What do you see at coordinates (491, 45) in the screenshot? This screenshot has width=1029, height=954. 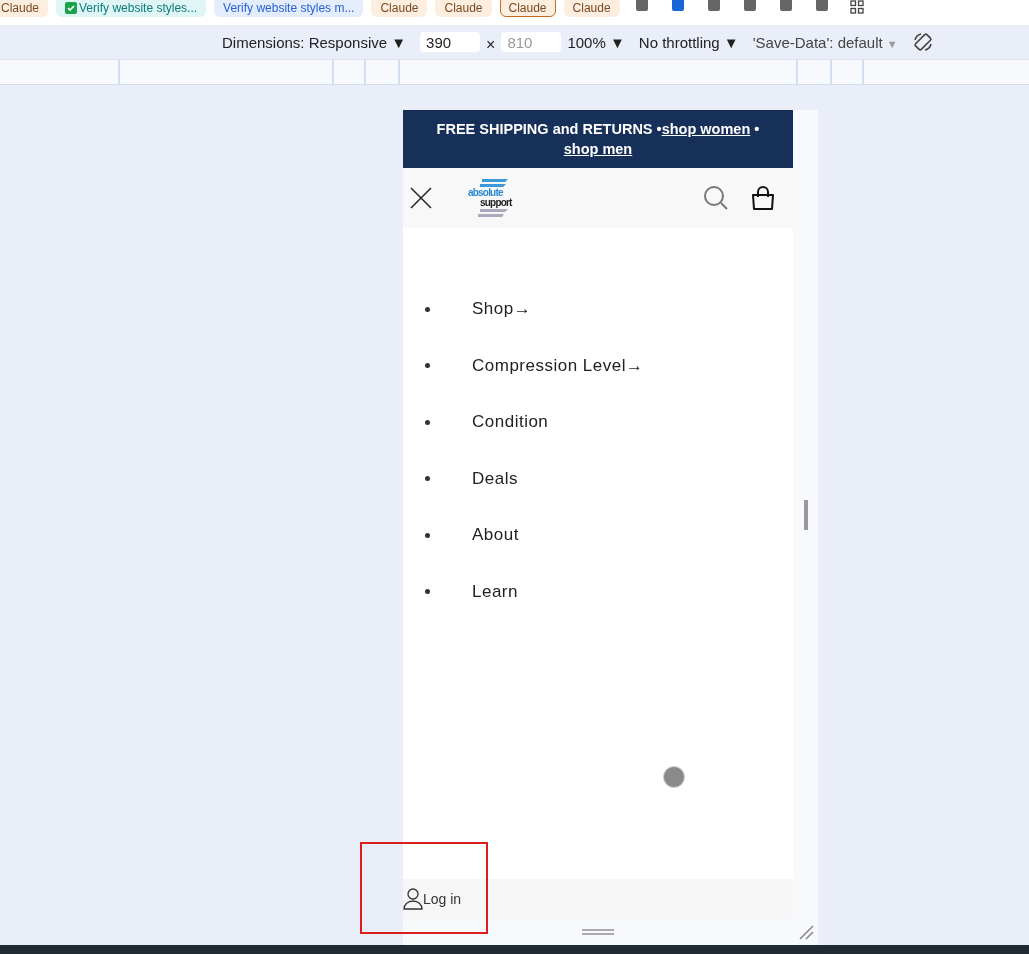 I see `times-sign: ×` at bounding box center [491, 45].